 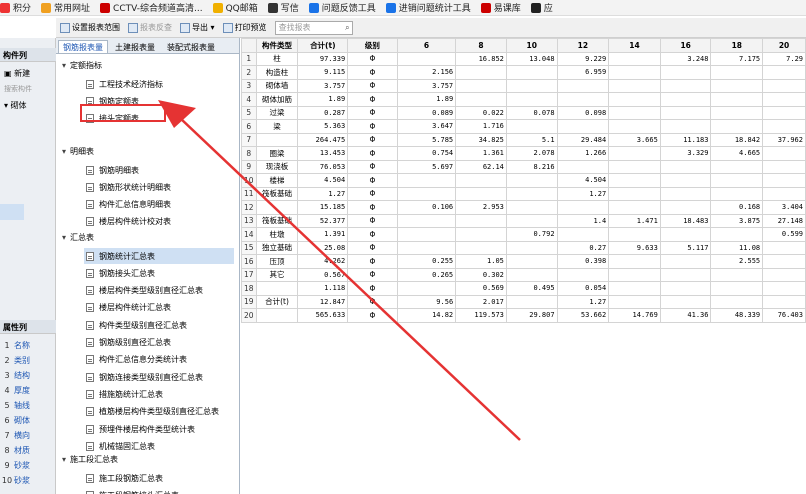 What do you see at coordinates (152, 412) in the screenshot?
I see `report-item: 植筋楼层构件类型级别直径汇总表` at bounding box center [152, 412].